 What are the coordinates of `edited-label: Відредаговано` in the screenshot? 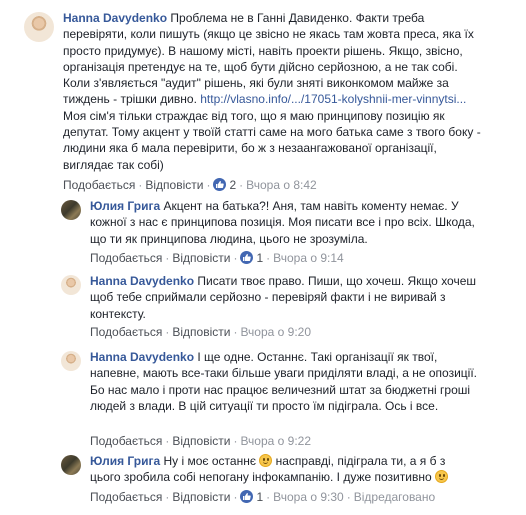 It's located at (394, 497).